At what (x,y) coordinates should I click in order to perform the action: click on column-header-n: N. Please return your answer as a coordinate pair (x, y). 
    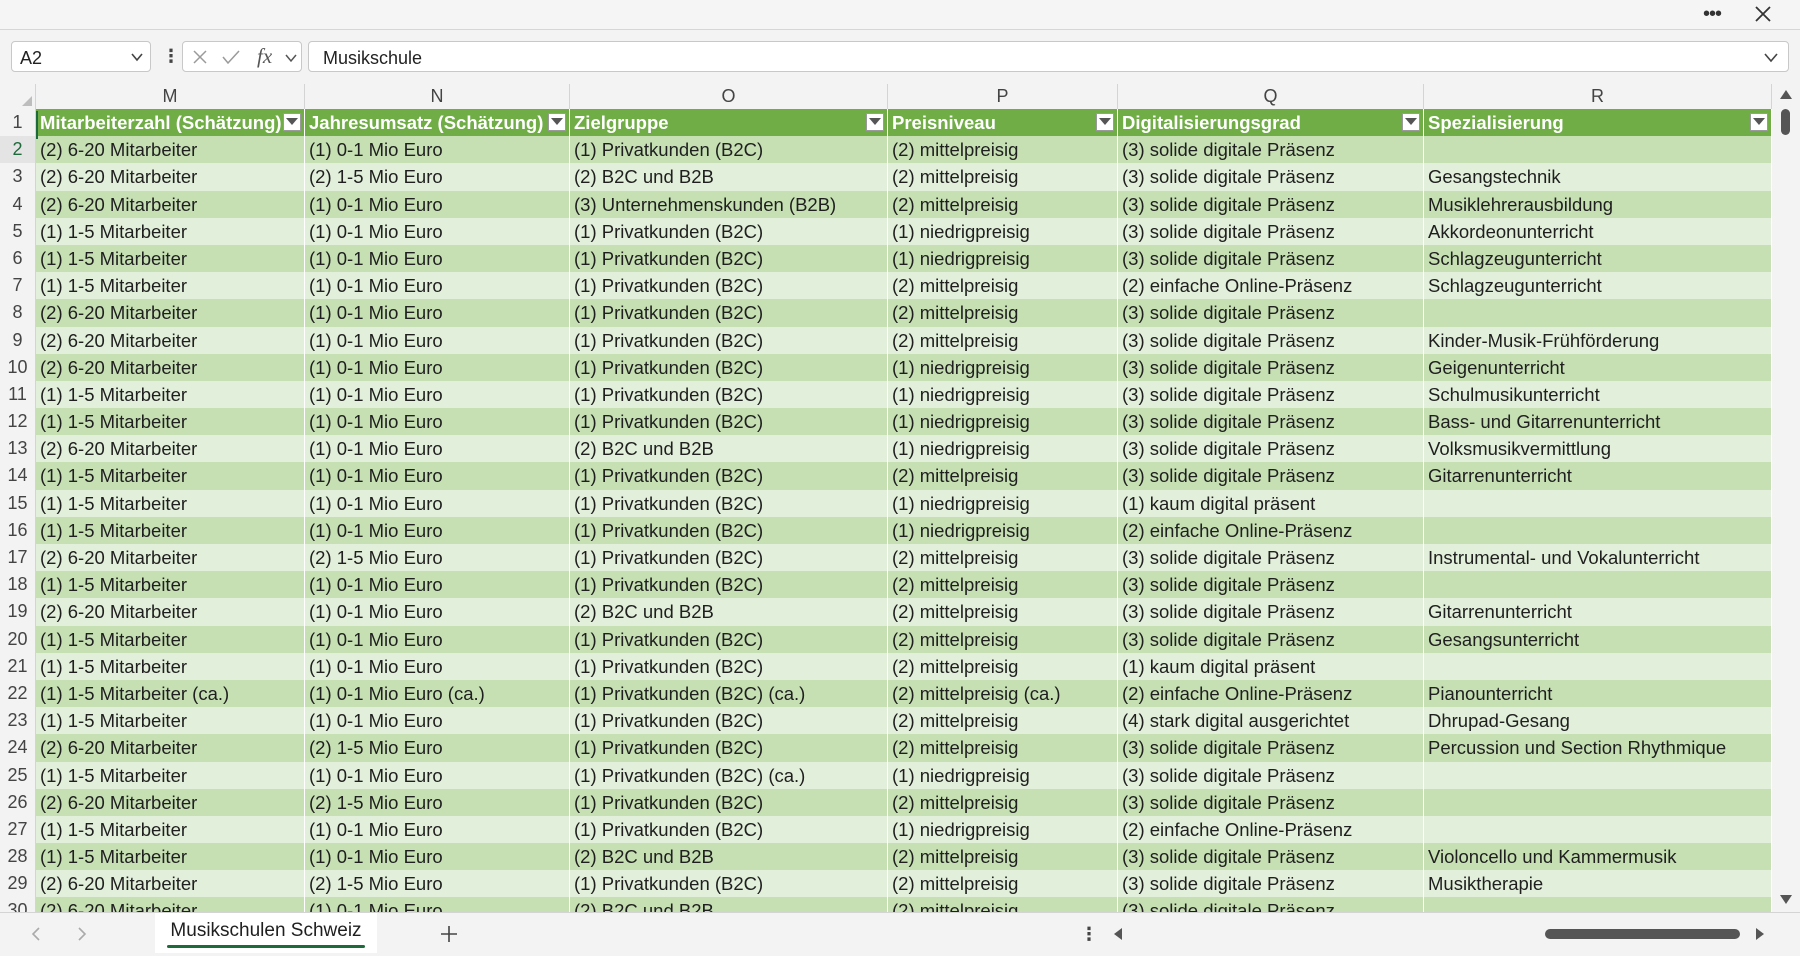
    Looking at the image, I should click on (437, 96).